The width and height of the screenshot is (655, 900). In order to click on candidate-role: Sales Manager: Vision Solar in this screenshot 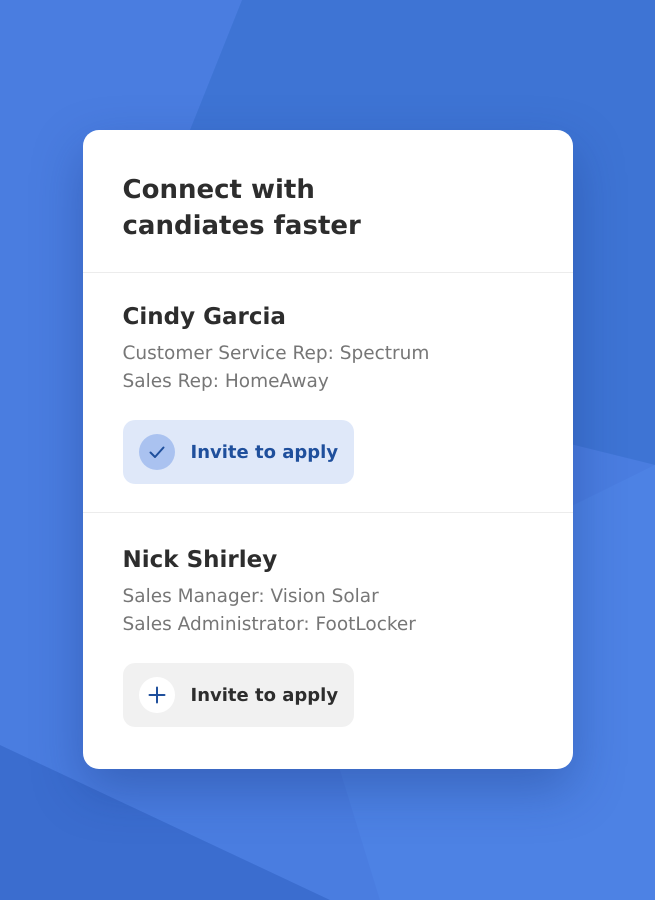, I will do `click(251, 597)`.